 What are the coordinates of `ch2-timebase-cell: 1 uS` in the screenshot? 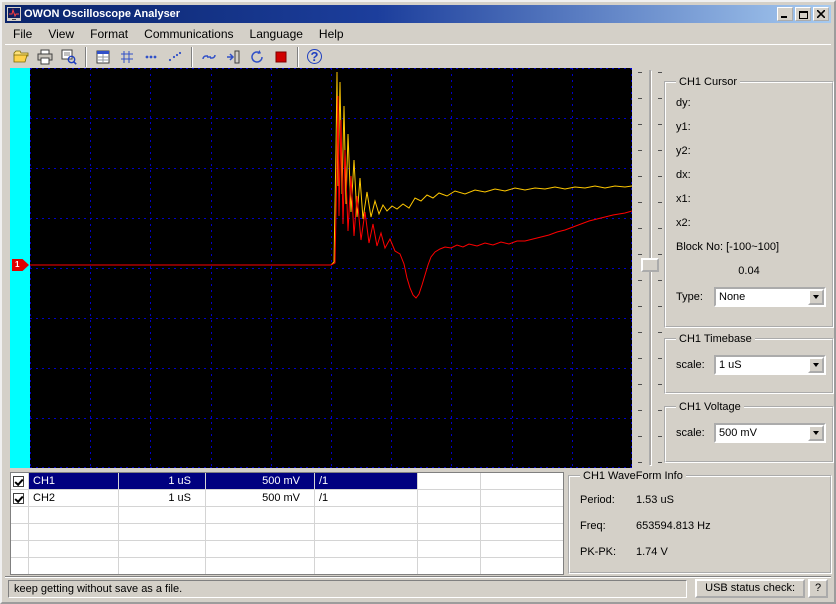 It's located at (162, 498).